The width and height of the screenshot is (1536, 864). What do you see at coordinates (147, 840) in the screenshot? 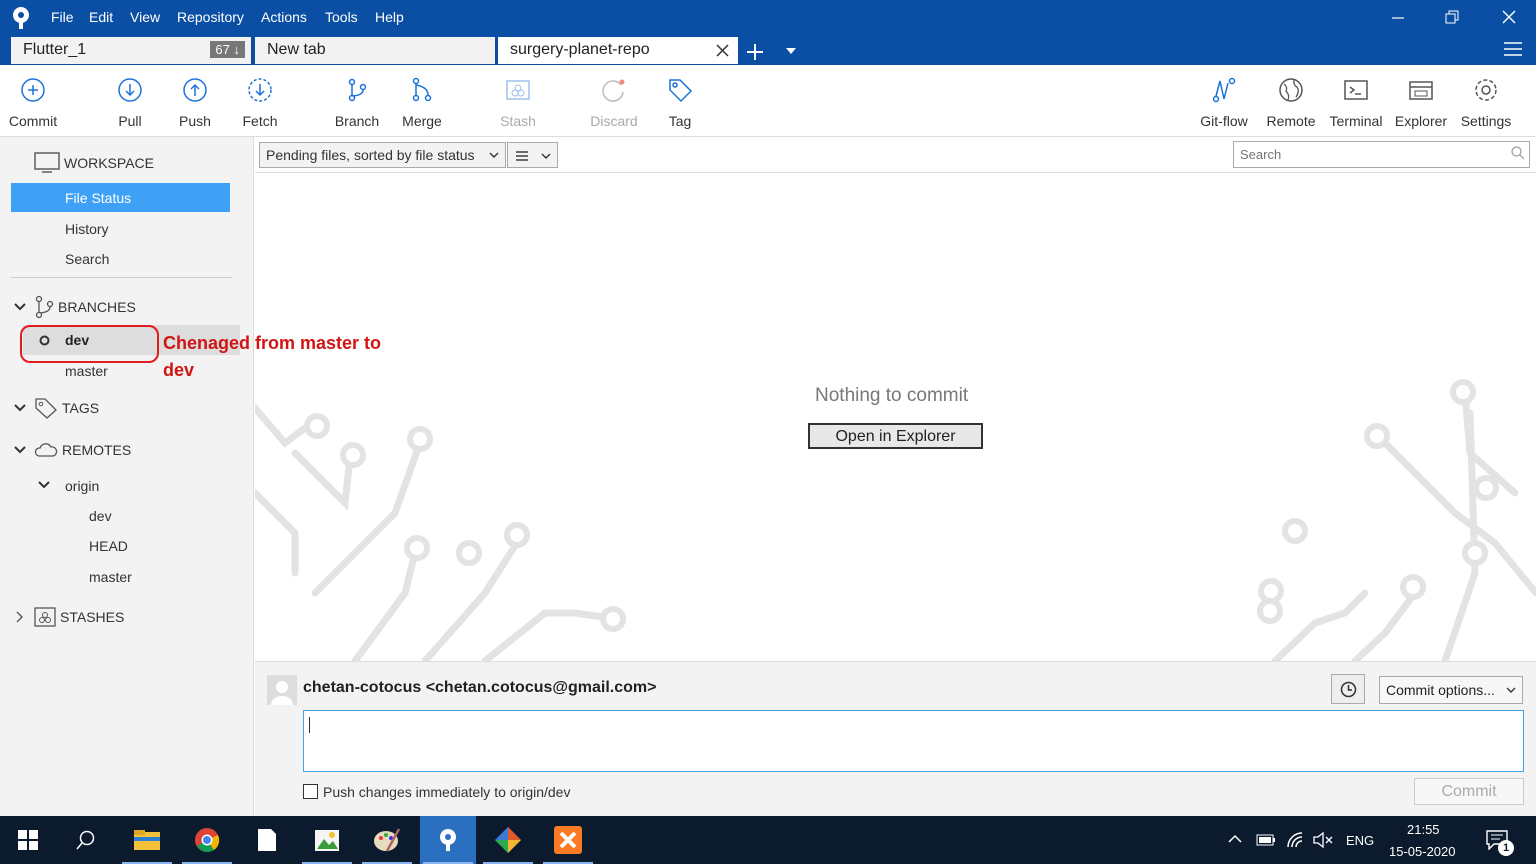
I see `taskbar-file-explorer` at bounding box center [147, 840].